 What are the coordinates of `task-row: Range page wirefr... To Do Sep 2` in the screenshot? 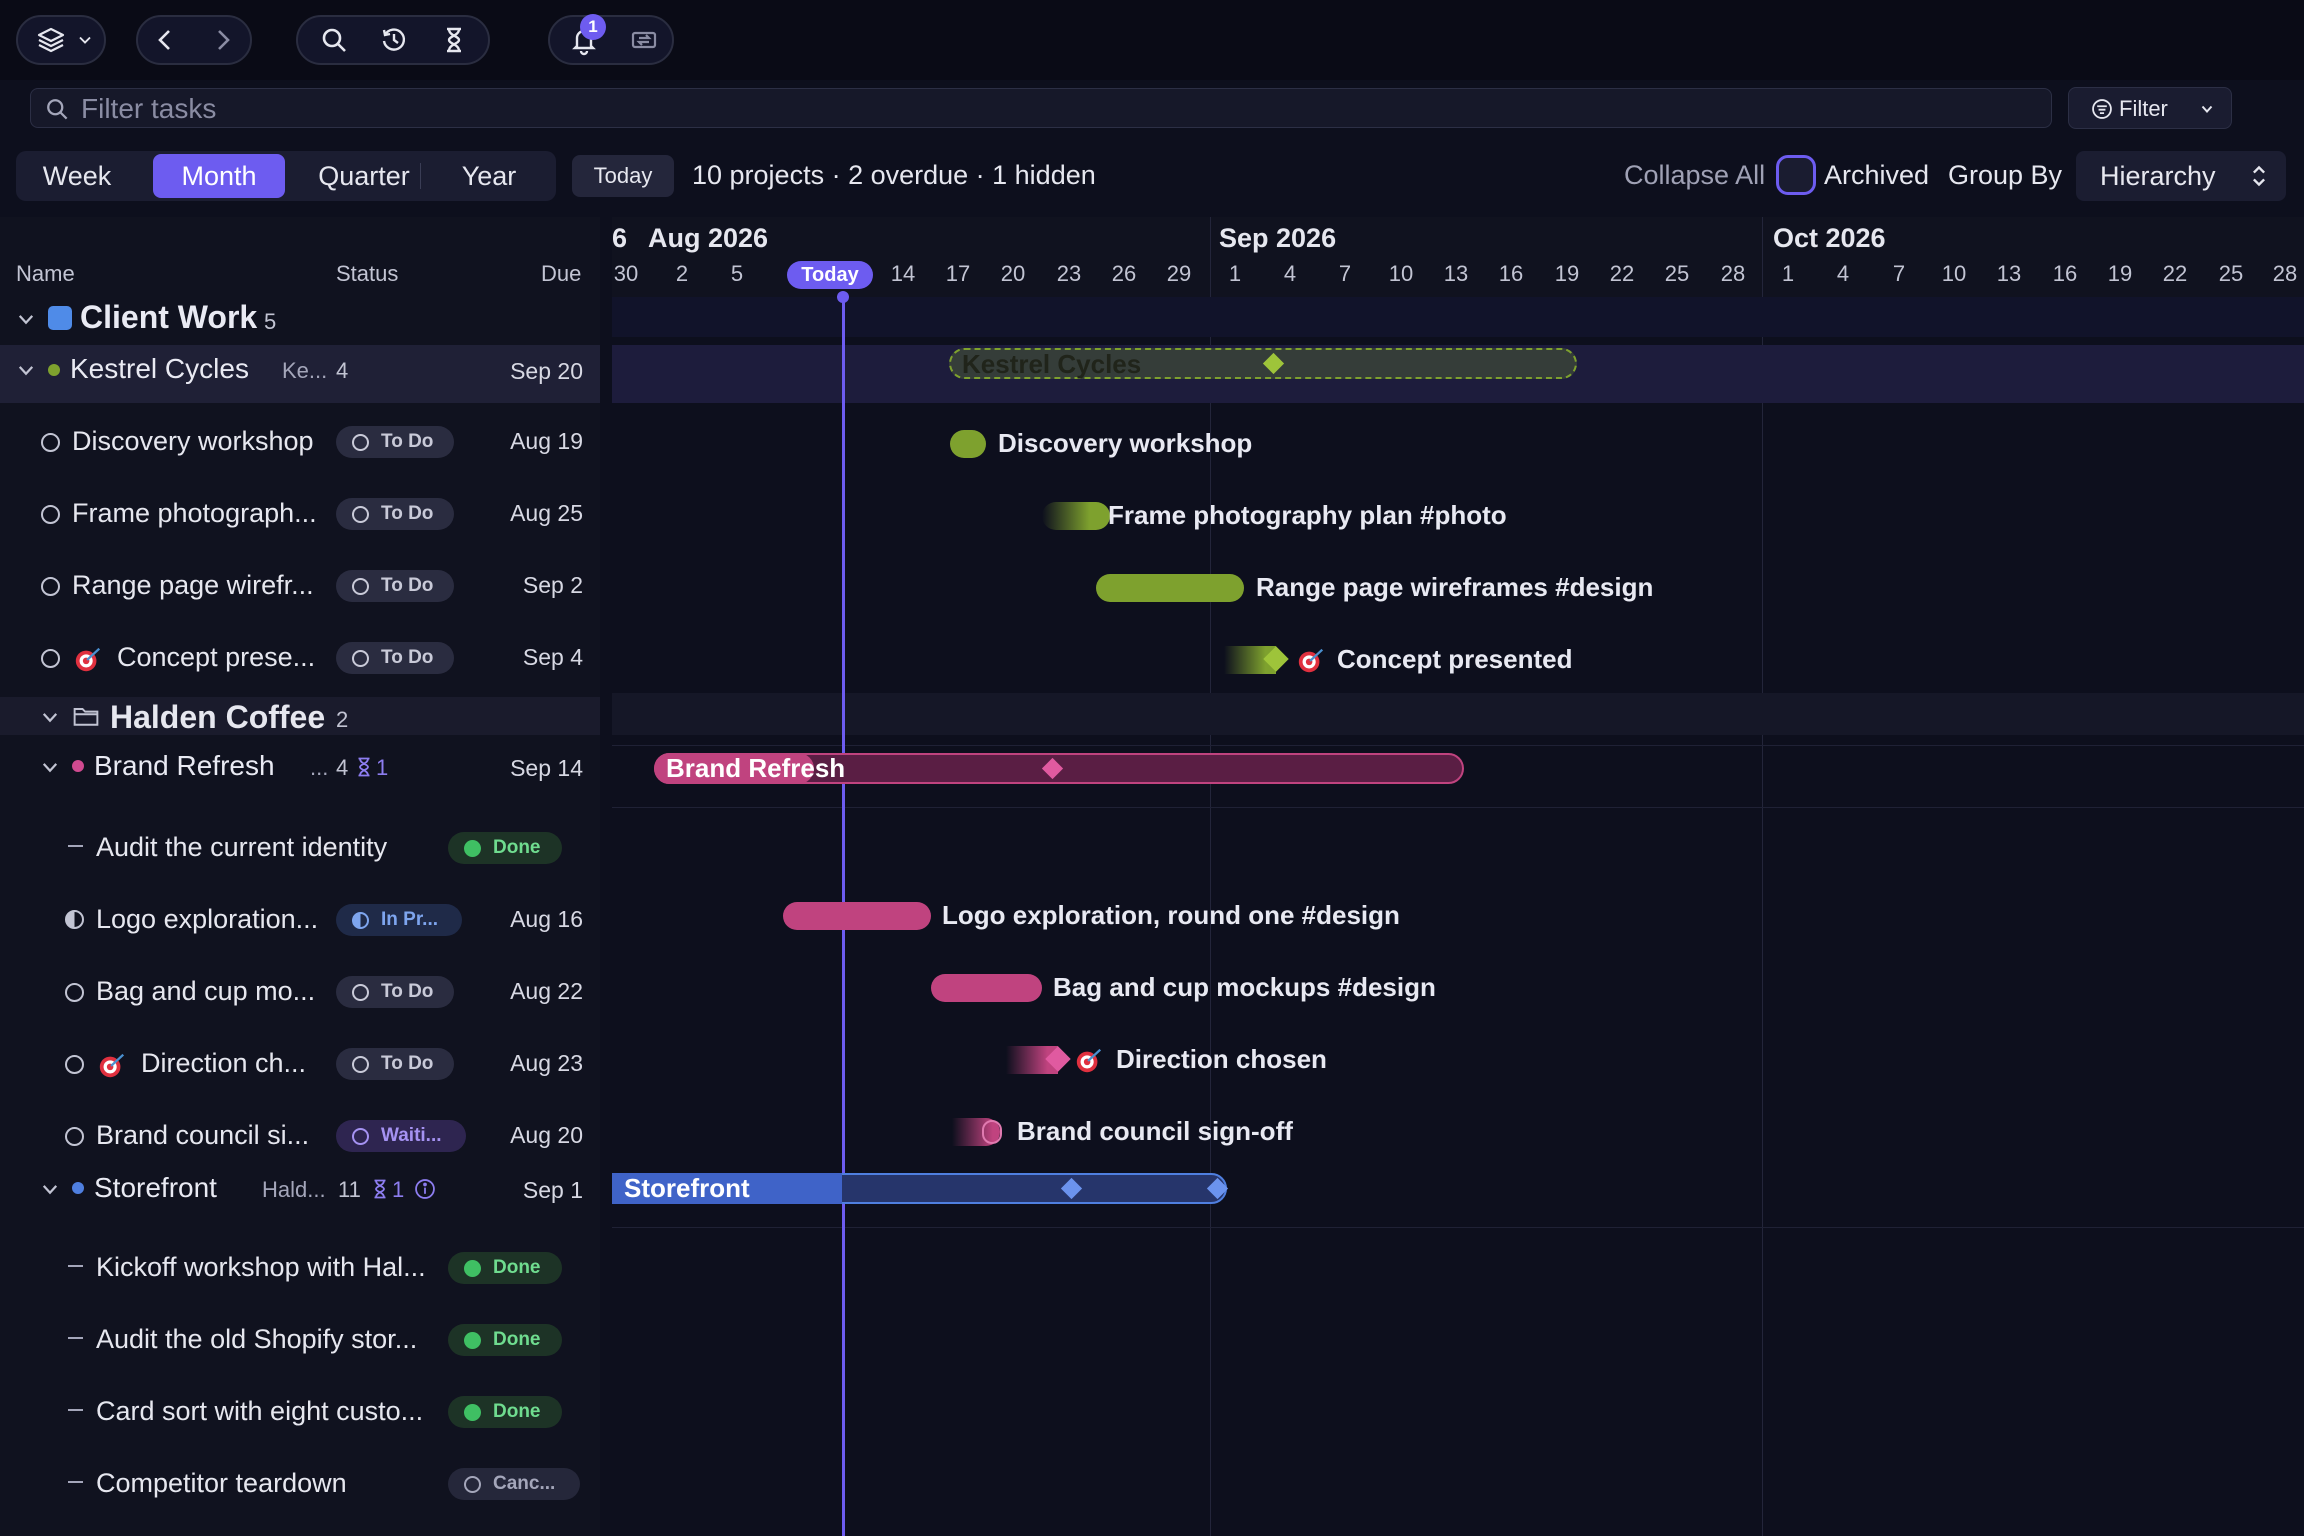 It's located at (300, 584).